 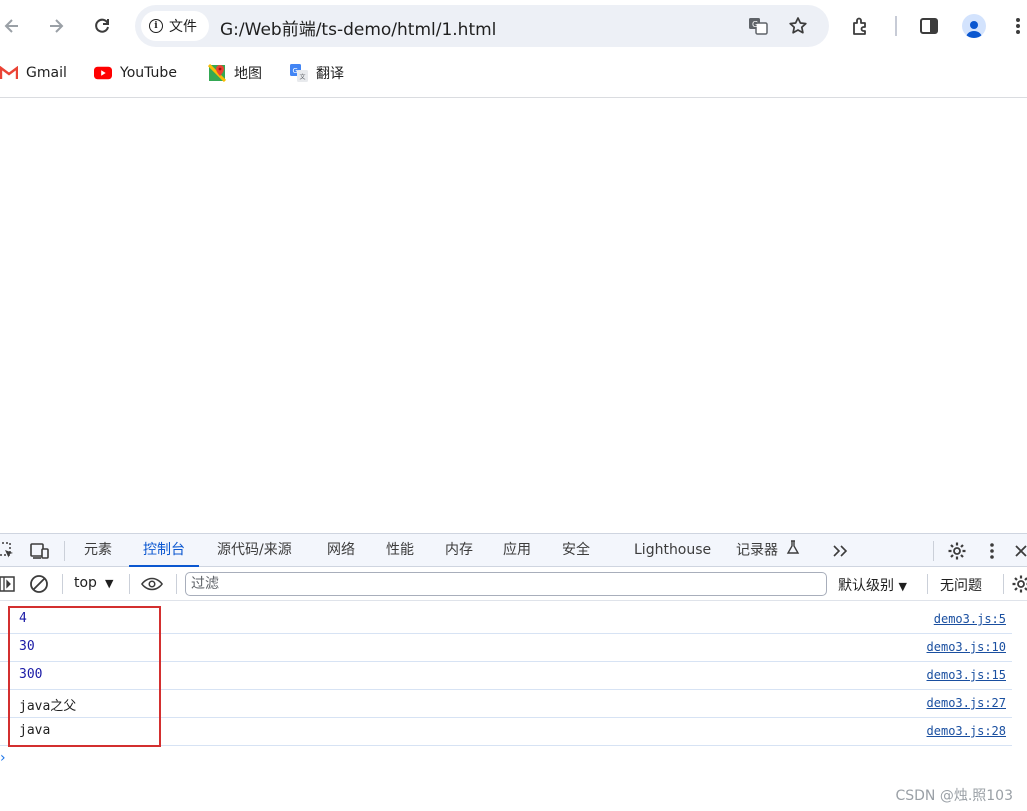 What do you see at coordinates (966, 731) in the screenshot?
I see `source-link: demo3.js:28` at bounding box center [966, 731].